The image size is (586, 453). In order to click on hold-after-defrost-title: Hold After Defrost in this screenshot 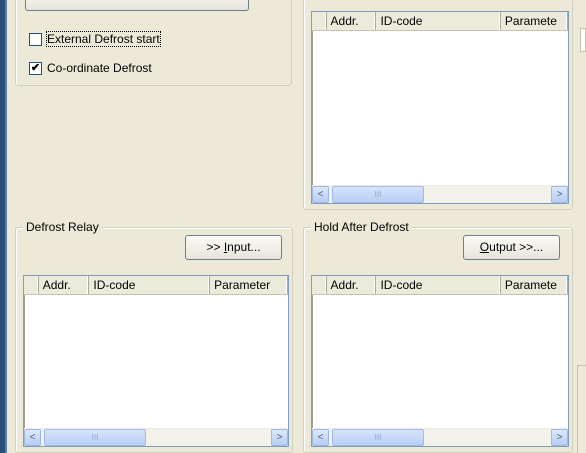, I will do `click(361, 227)`.